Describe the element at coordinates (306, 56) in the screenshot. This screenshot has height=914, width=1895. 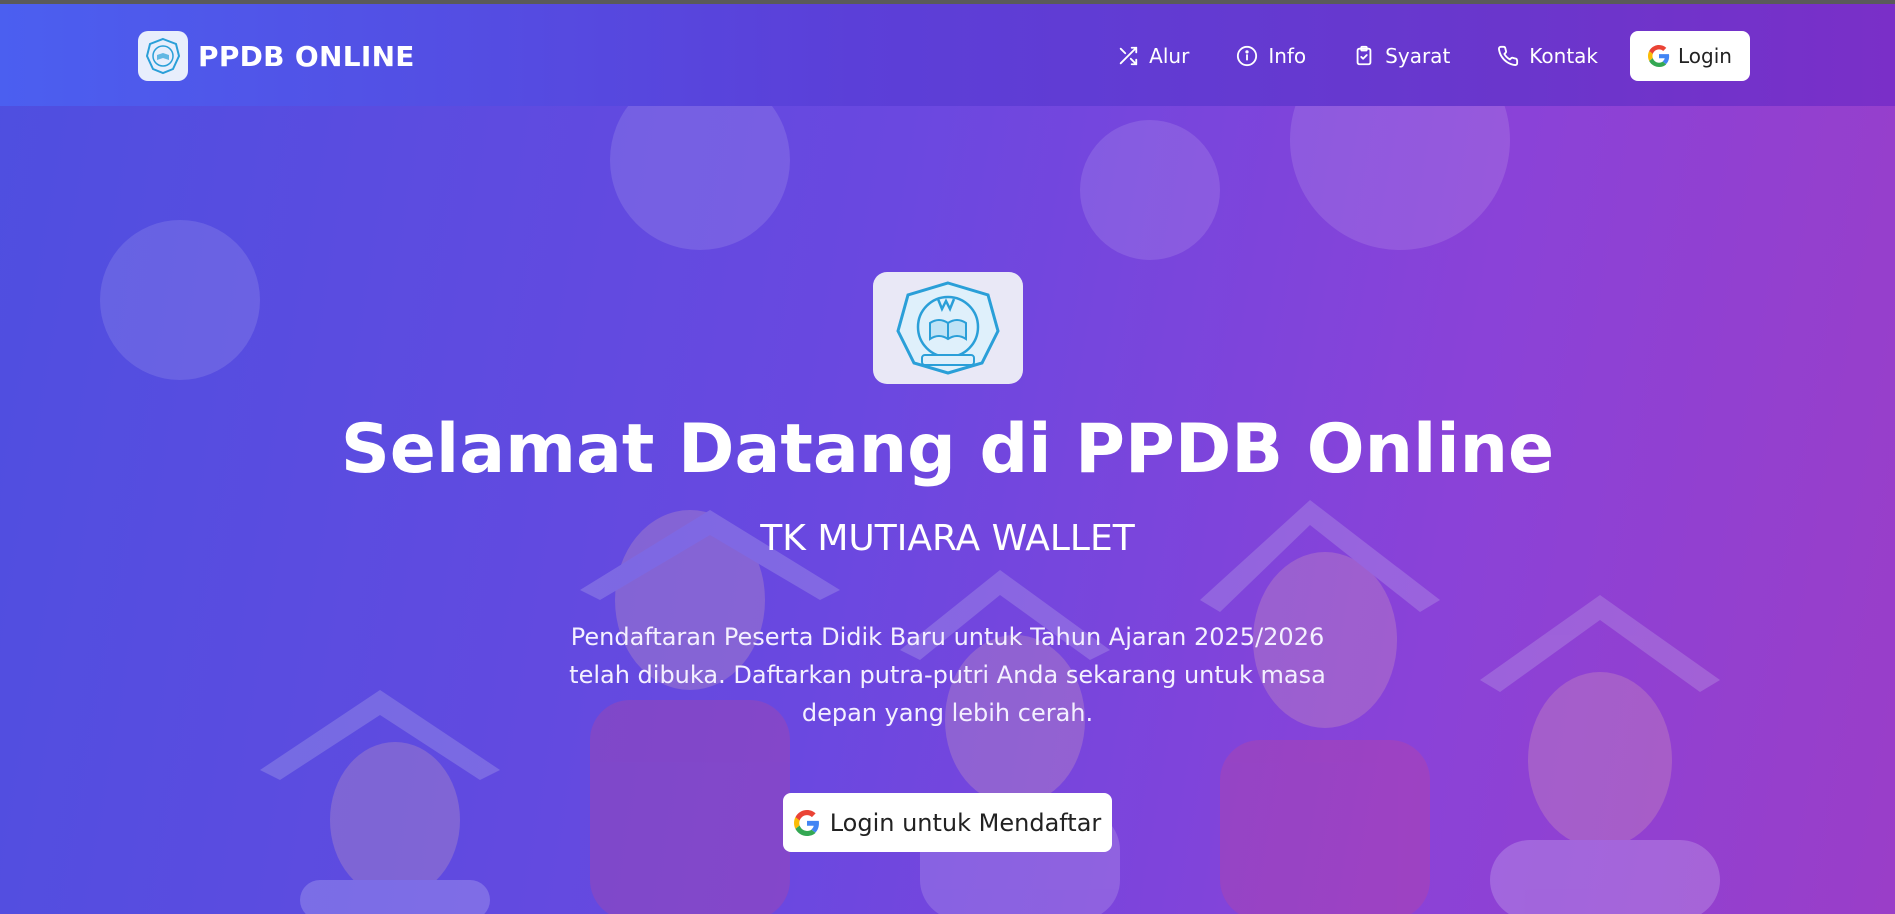
I see `brand-name: PPDB ONLINE` at that location.